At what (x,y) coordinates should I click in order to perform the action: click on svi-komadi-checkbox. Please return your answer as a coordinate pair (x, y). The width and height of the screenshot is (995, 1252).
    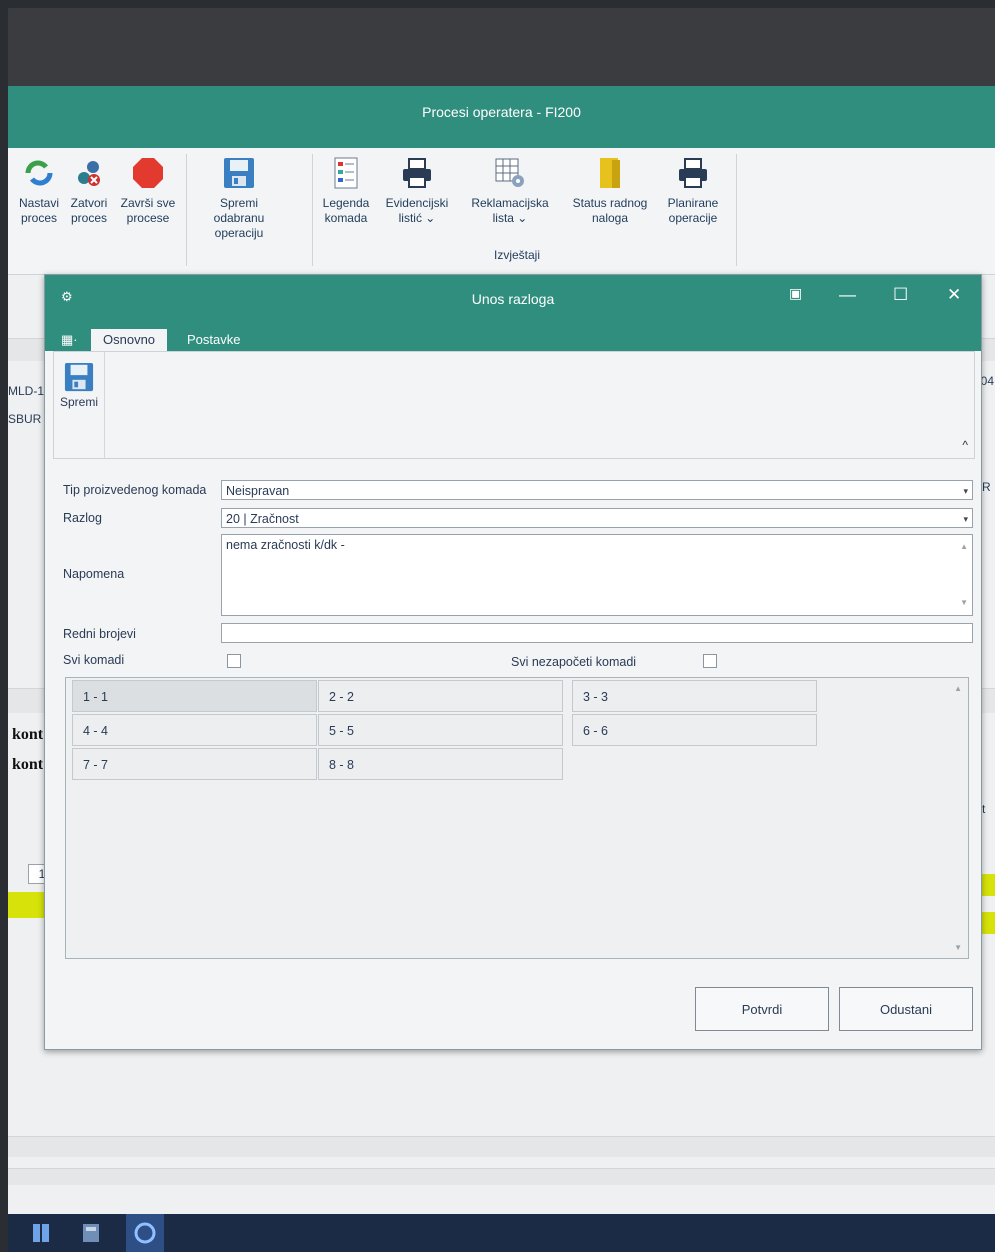
    Looking at the image, I should click on (234, 661).